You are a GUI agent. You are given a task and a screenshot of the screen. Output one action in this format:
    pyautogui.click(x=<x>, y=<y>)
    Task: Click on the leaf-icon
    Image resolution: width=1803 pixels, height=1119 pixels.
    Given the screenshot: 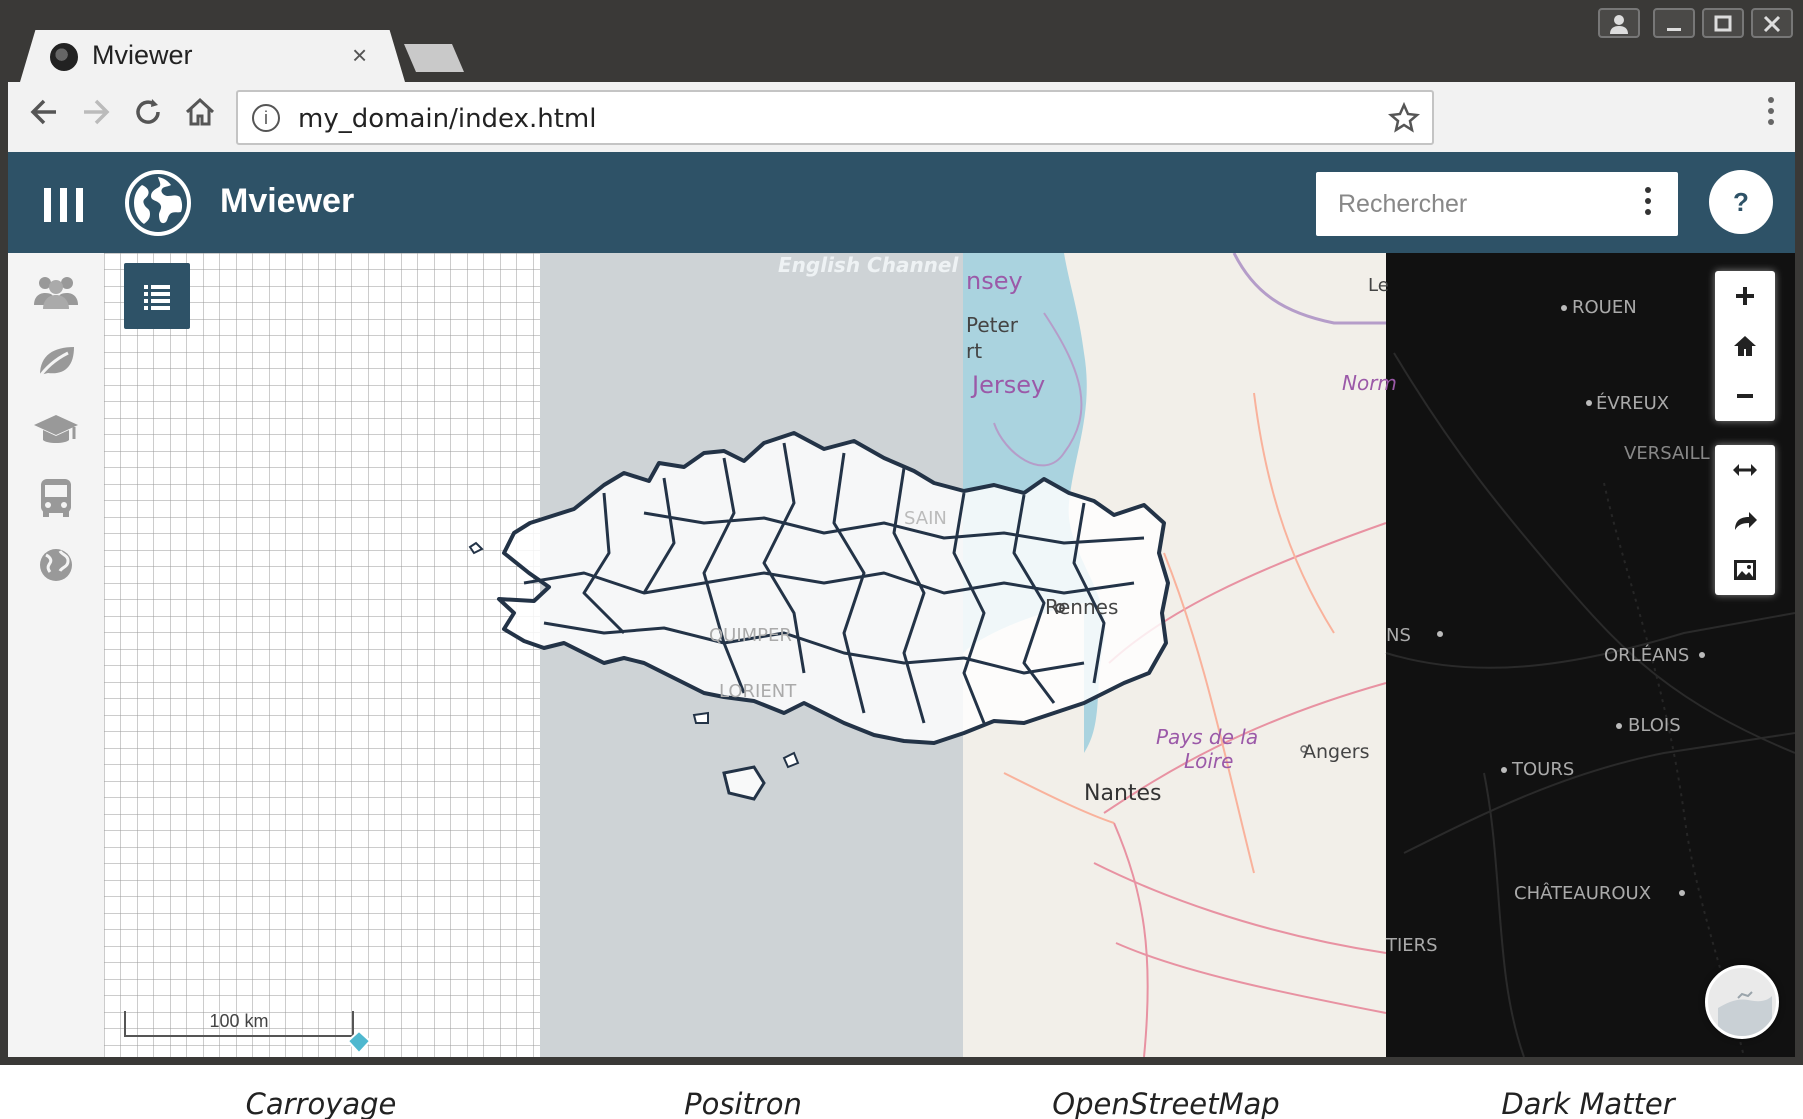 What is the action you would take?
    pyautogui.click(x=56, y=361)
    